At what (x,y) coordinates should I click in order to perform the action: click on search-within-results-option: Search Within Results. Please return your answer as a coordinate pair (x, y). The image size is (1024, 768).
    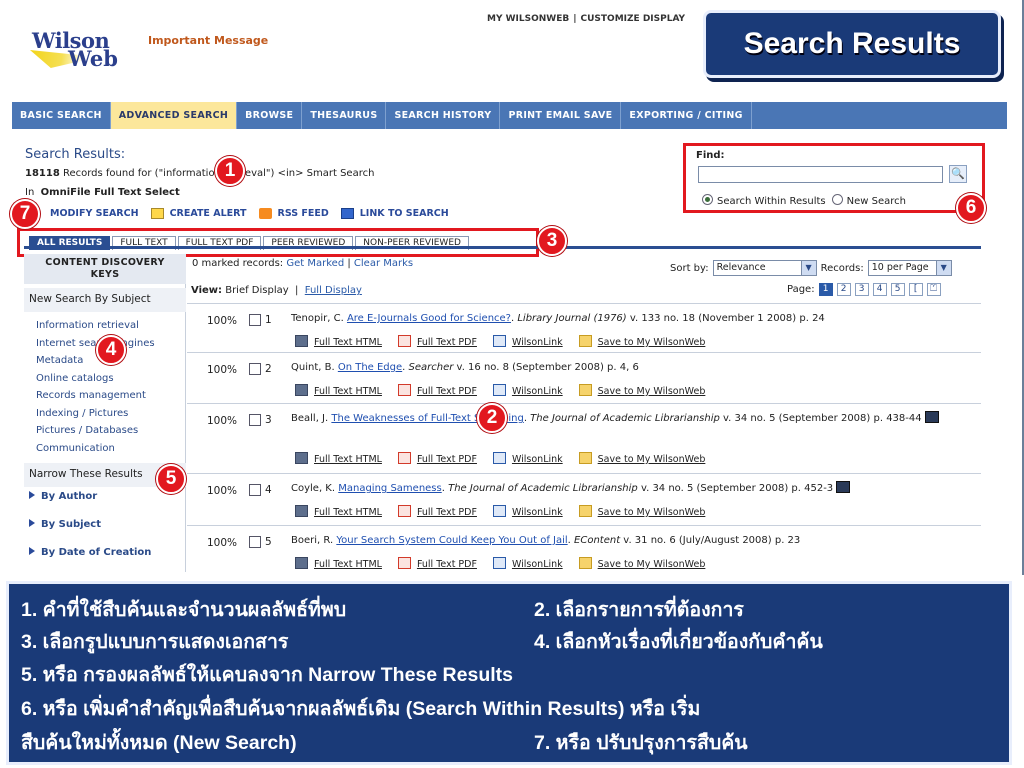
    Looking at the image, I should click on (764, 200).